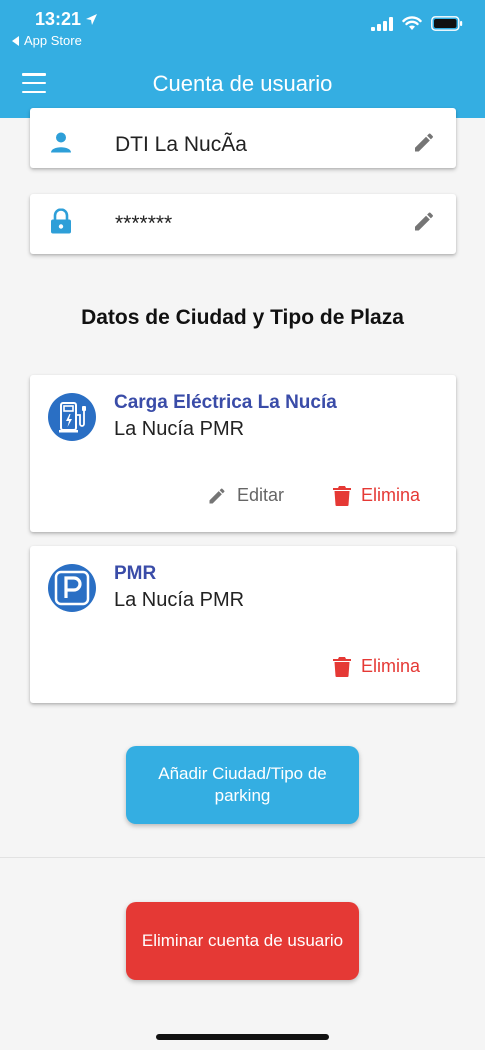 Image resolution: width=485 pixels, height=1050 pixels. Describe the element at coordinates (144, 223) in the screenshot. I see `password-value: *******` at that location.